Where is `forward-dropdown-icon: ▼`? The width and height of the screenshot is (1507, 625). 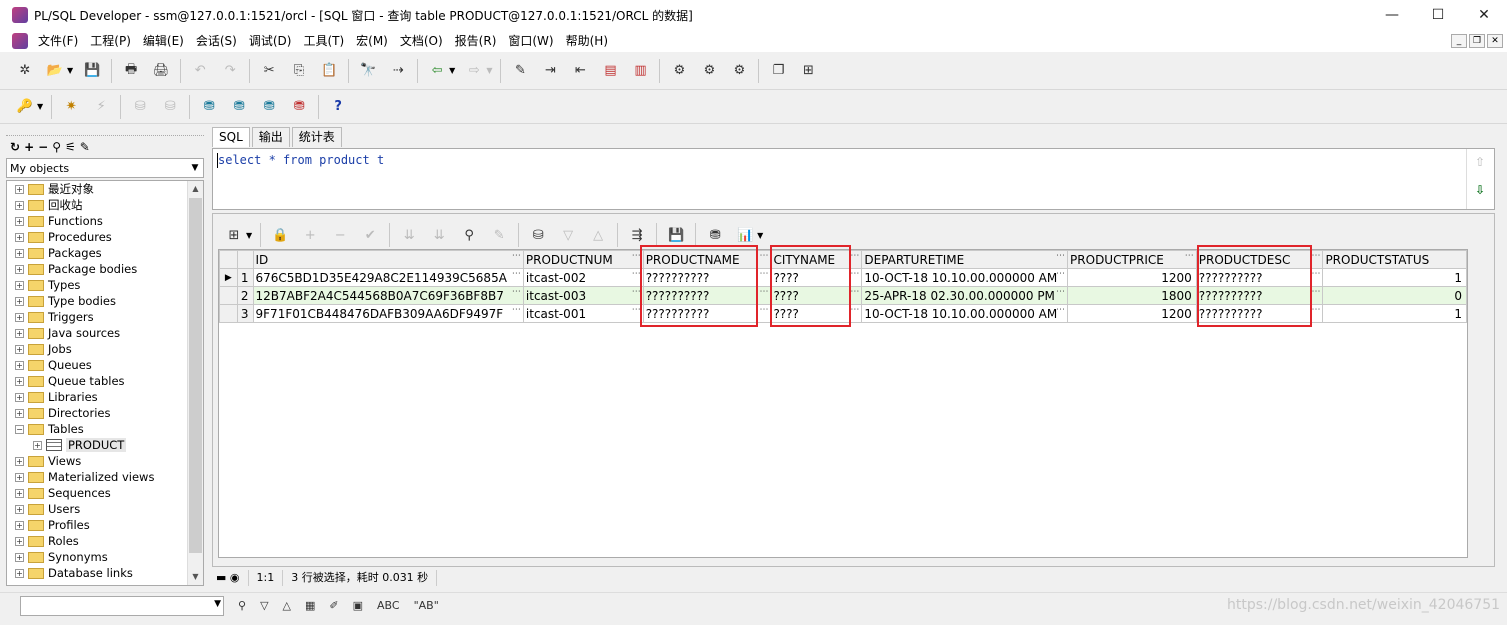 forward-dropdown-icon: ▼ is located at coordinates (489, 70).